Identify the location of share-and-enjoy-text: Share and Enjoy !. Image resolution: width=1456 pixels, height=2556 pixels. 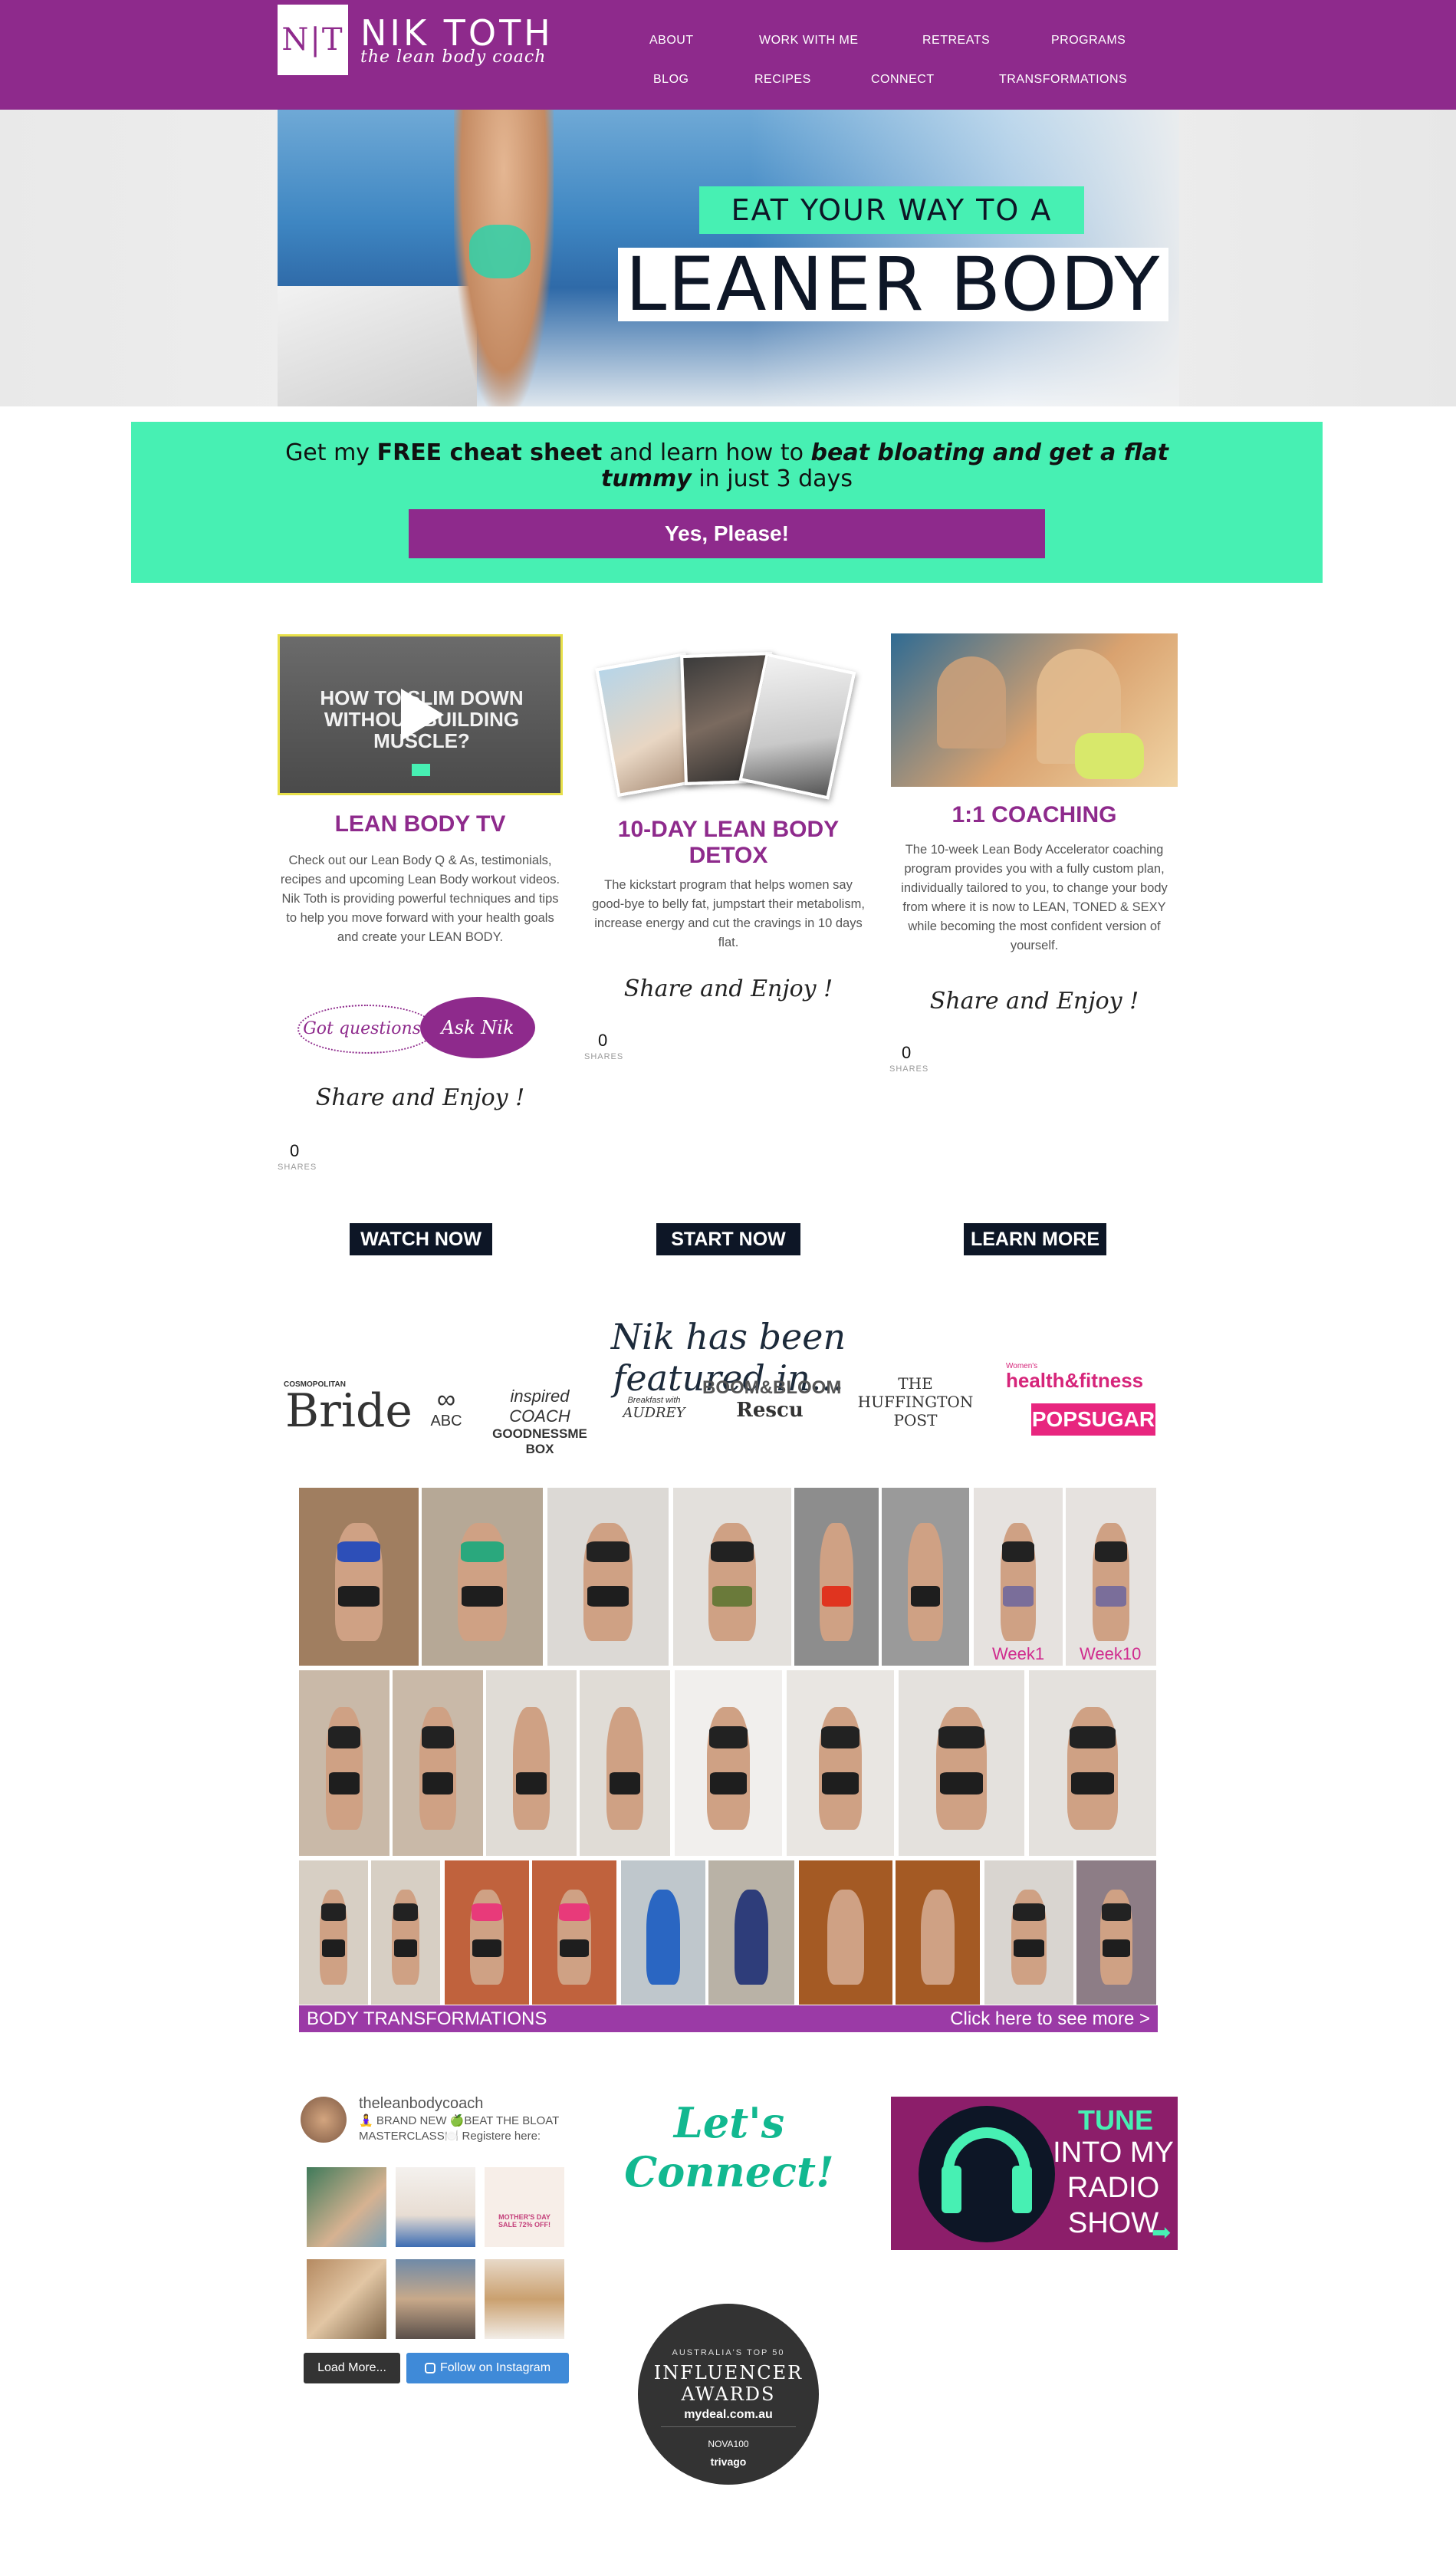
(1034, 1002).